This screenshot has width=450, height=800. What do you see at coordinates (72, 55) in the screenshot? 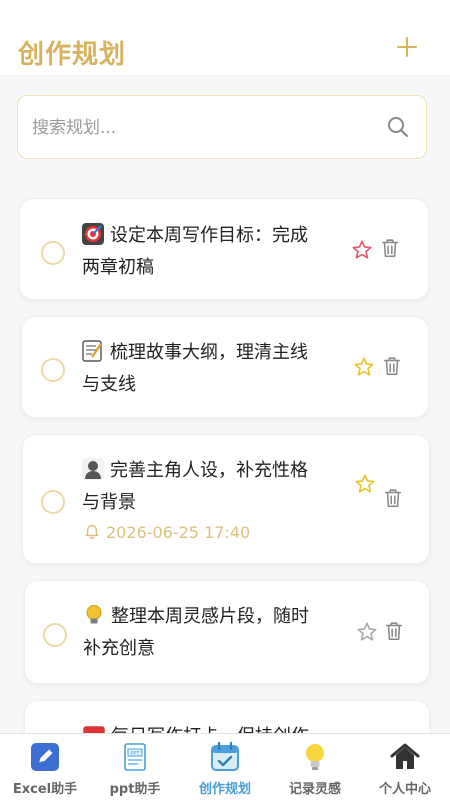
I see `page-title: 创作规划` at bounding box center [72, 55].